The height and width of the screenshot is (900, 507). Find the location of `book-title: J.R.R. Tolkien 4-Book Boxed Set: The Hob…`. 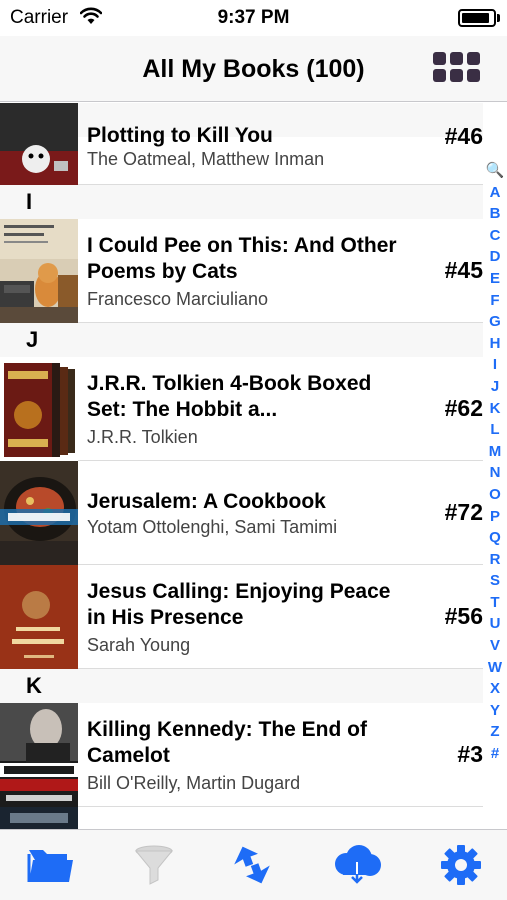

book-title: J.R.R. Tolkien 4-Book Boxed Set: The Hob… is located at coordinates (229, 396).